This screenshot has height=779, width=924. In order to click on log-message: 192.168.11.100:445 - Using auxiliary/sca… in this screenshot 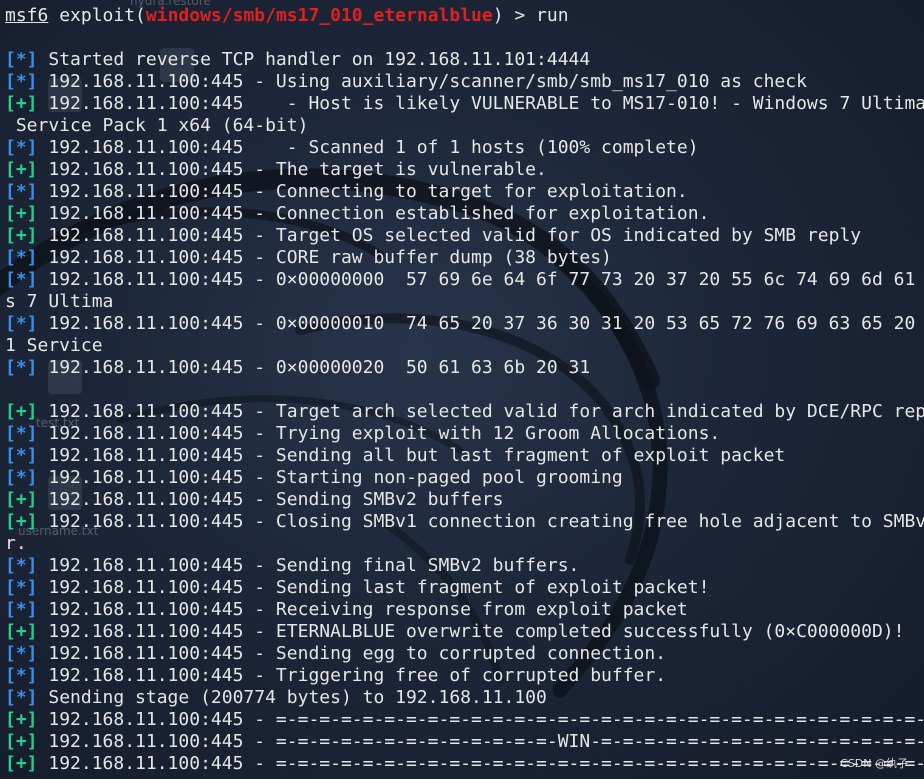, I will do `click(422, 81)`.